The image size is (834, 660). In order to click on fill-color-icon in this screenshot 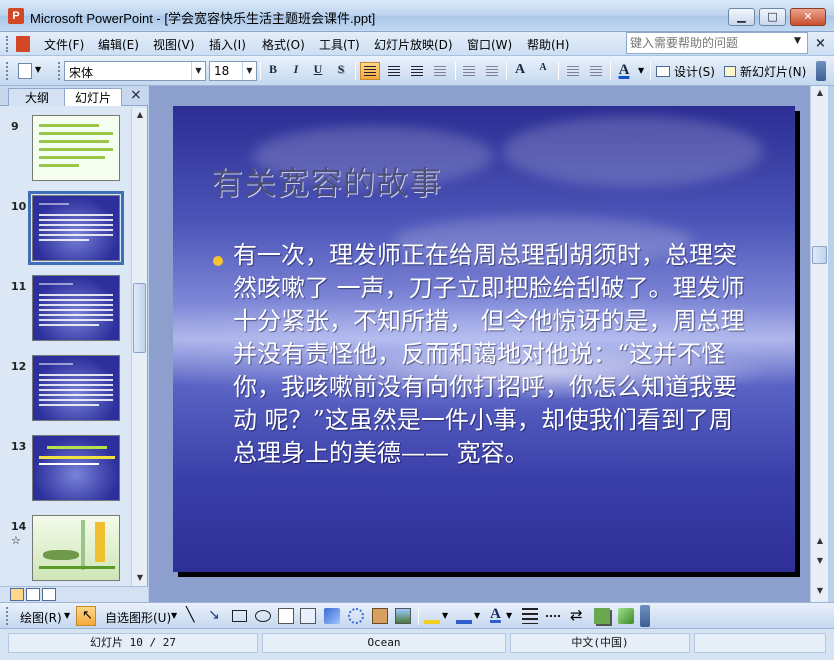, I will do `click(432, 616)`.